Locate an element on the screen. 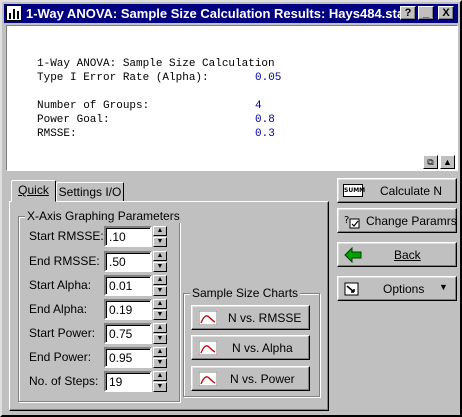  end-power-spinner: ▲ ▼ is located at coordinates (160, 357).